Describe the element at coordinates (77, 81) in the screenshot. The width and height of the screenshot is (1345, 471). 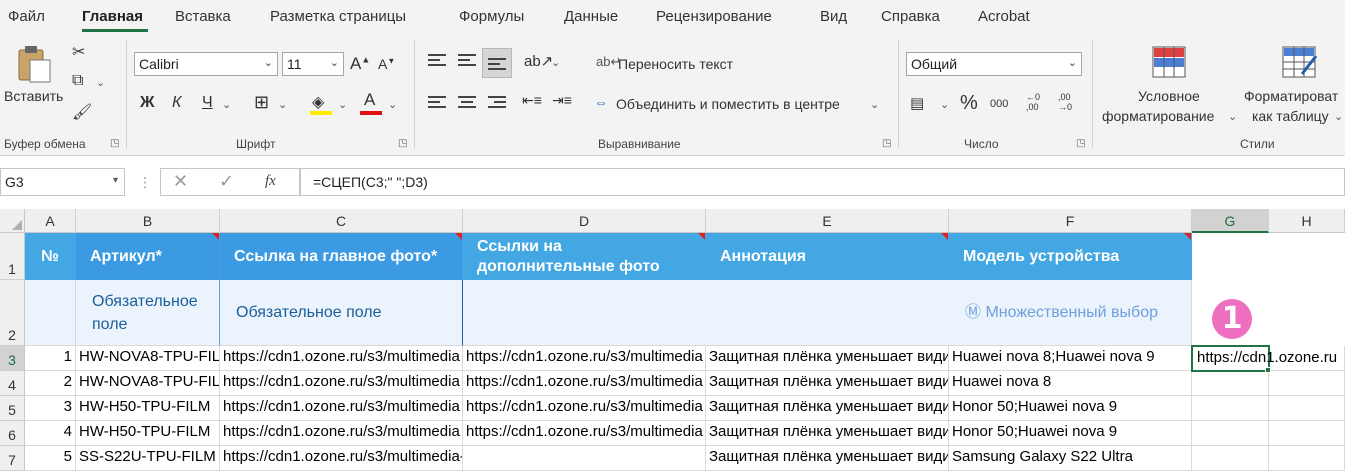
I see `copy-icon: ⧉` at that location.